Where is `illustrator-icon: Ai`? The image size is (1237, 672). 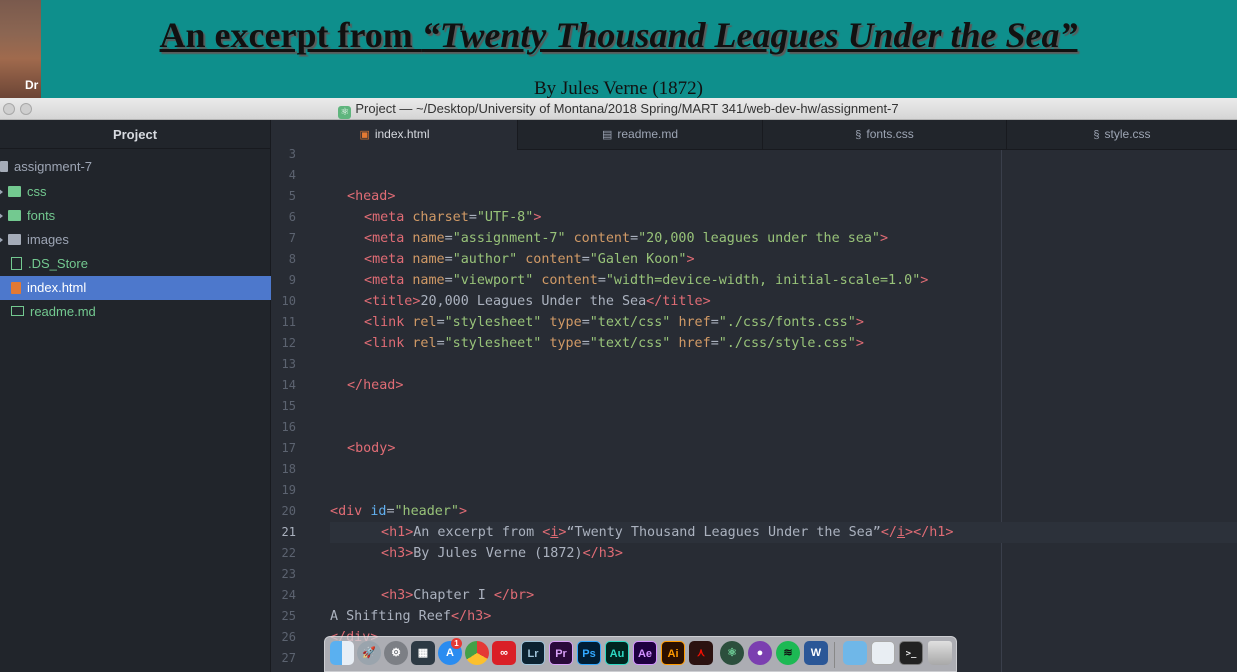 illustrator-icon: Ai is located at coordinates (673, 653).